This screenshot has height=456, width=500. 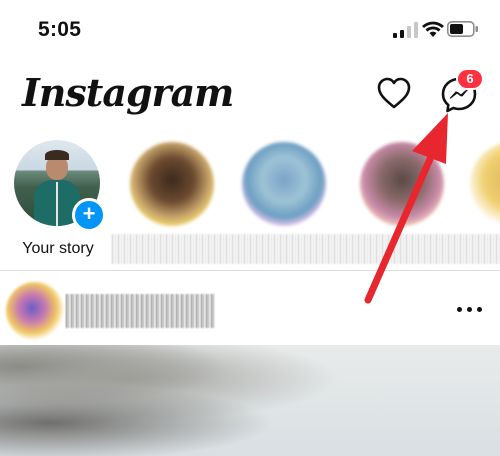 I want to click on your-story-label: Your story, so click(x=58, y=248).